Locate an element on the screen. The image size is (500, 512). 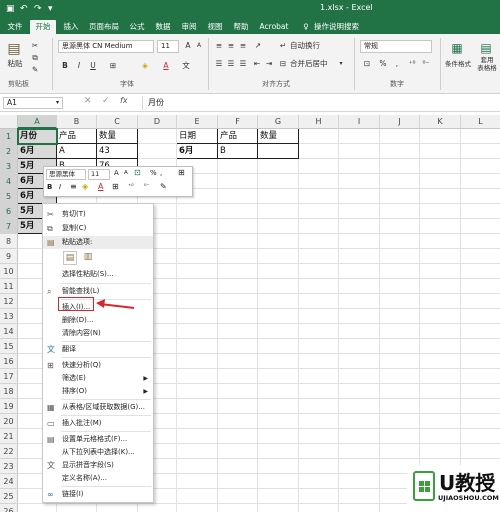
cell-i7 is located at coordinates (359, 226).